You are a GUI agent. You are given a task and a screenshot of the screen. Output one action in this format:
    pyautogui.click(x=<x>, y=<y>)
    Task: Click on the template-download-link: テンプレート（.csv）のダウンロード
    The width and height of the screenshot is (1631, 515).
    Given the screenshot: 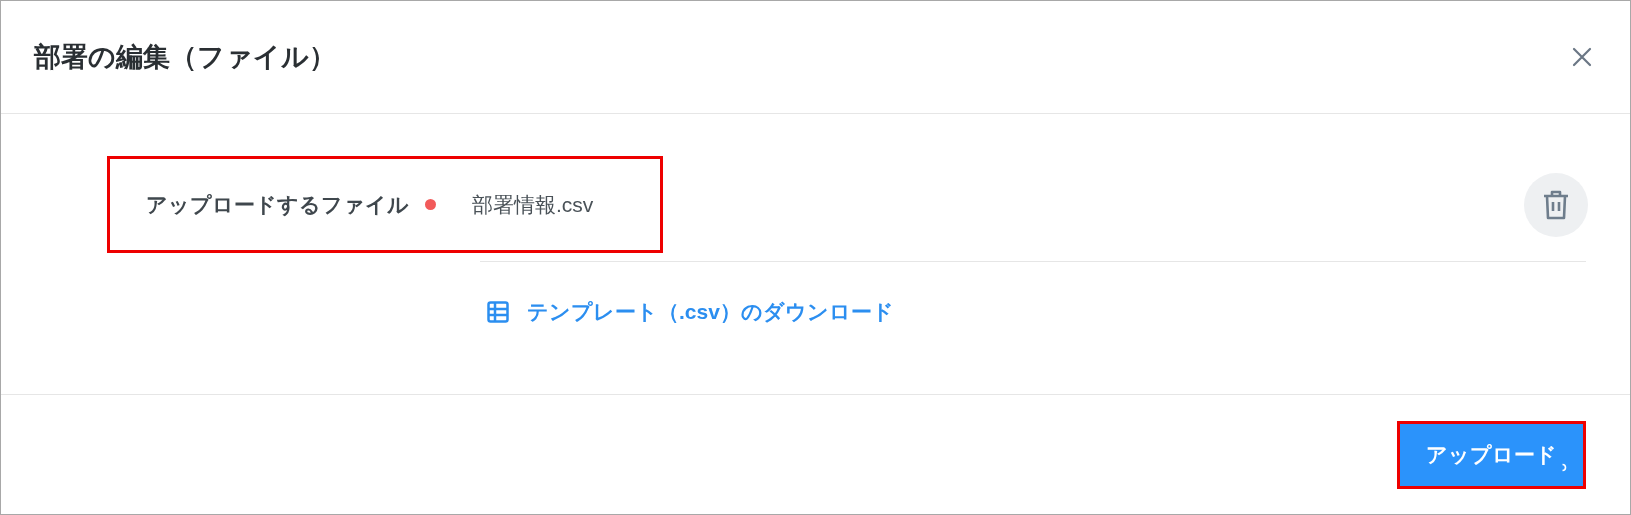 What is the action you would take?
    pyautogui.click(x=690, y=312)
    